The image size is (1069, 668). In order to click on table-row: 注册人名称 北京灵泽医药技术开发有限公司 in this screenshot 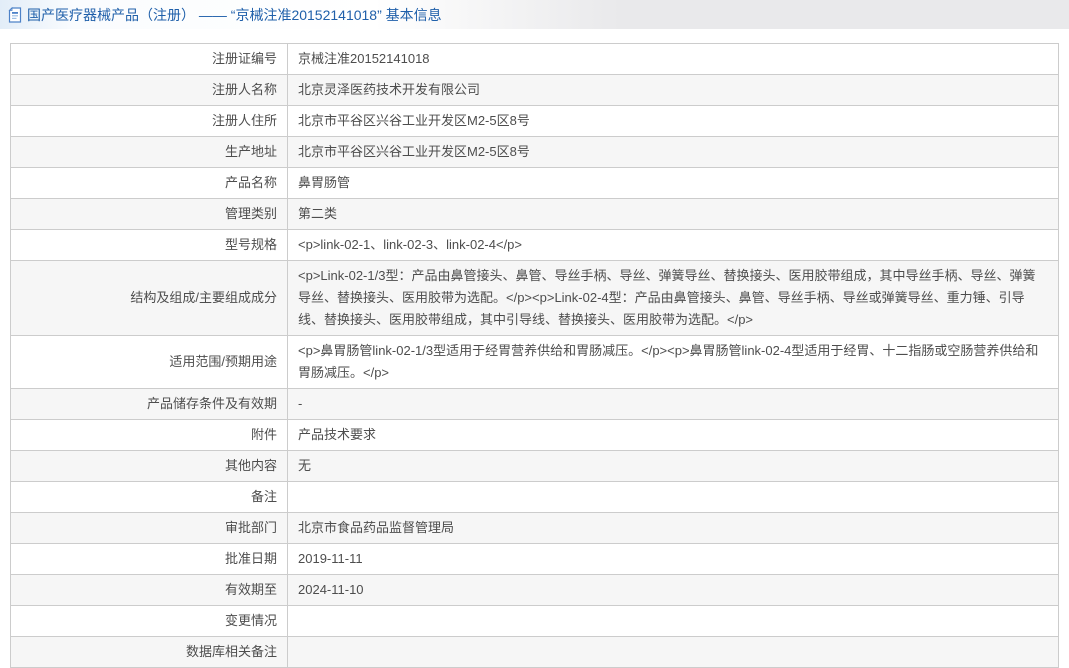, I will do `click(534, 90)`.